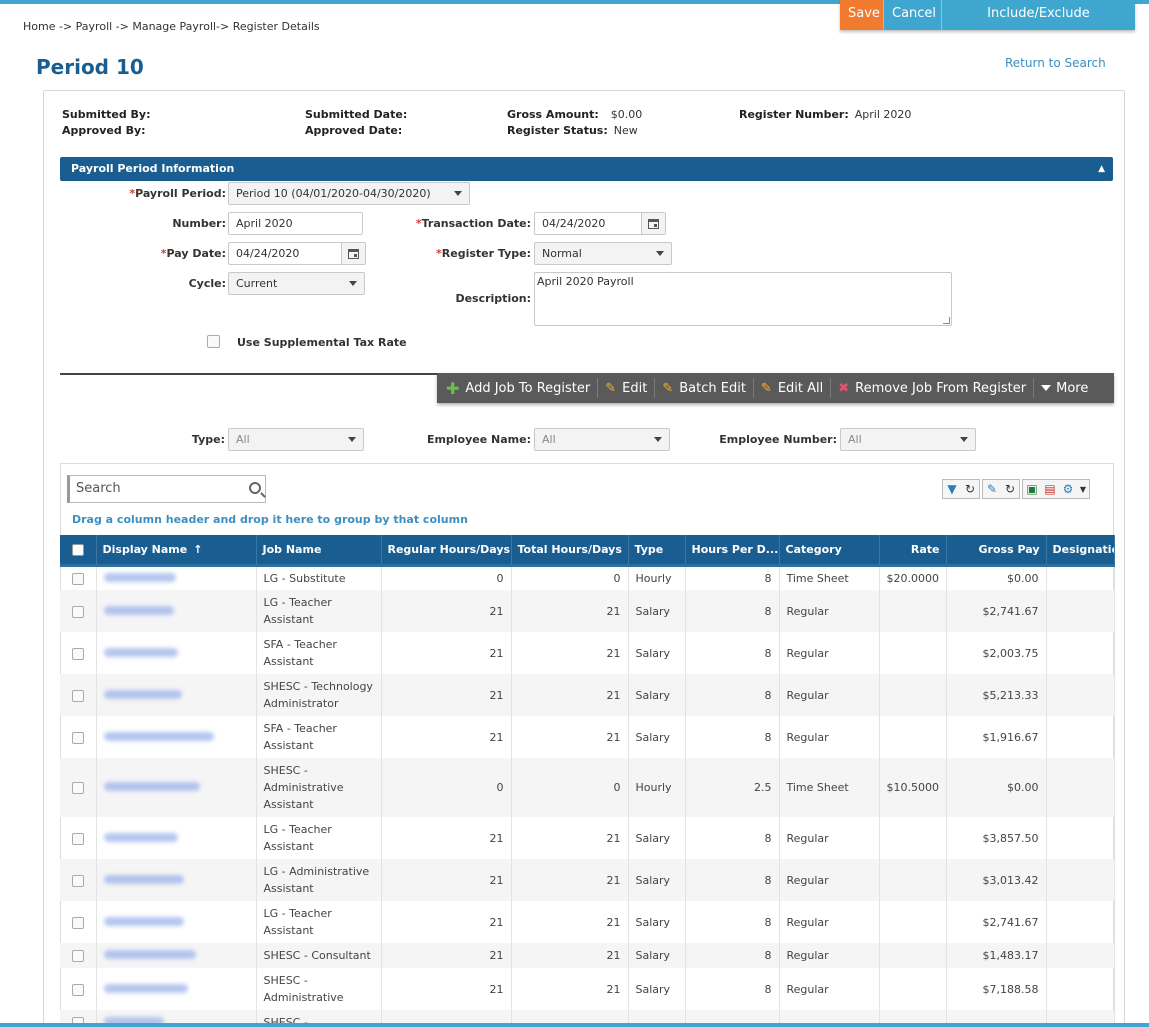 This screenshot has width=1149, height=1027. What do you see at coordinates (1064, 388) in the screenshot?
I see `more-button: More` at bounding box center [1064, 388].